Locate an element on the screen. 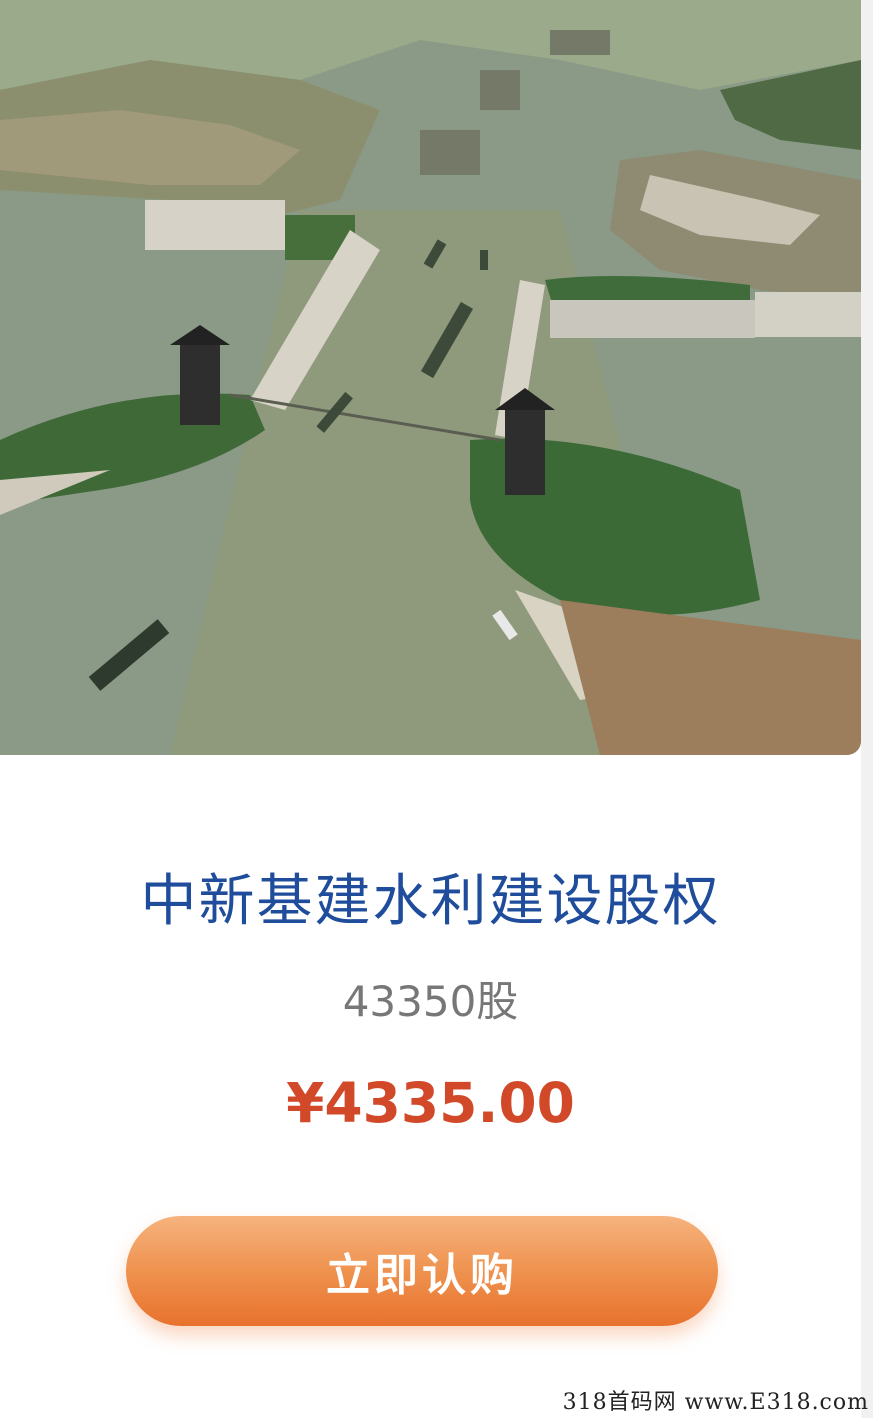 The image size is (873, 1418). product-title: 中新基建水利建设股权 is located at coordinates (430, 901).